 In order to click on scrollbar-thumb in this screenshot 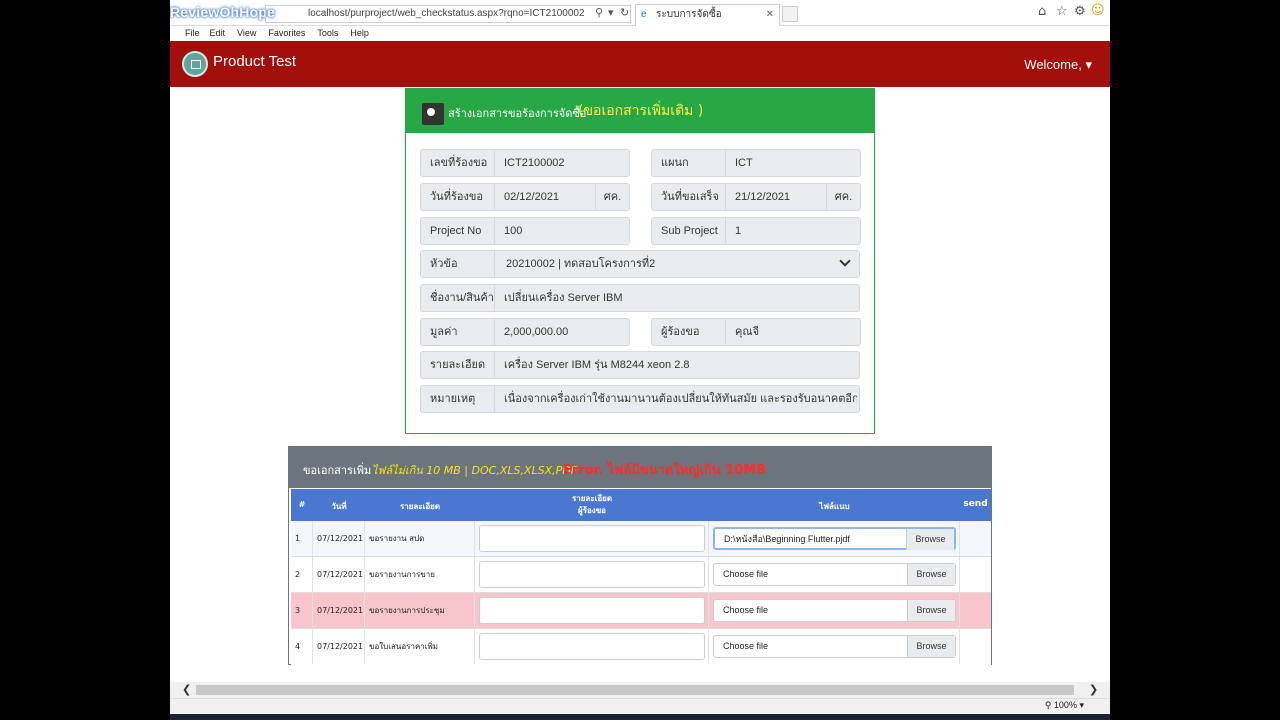, I will do `click(635, 690)`.